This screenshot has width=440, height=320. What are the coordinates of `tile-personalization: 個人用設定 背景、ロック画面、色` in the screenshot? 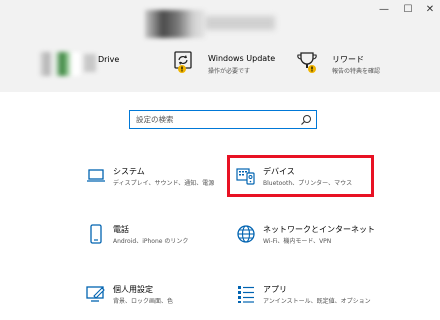 It's located at (156, 301).